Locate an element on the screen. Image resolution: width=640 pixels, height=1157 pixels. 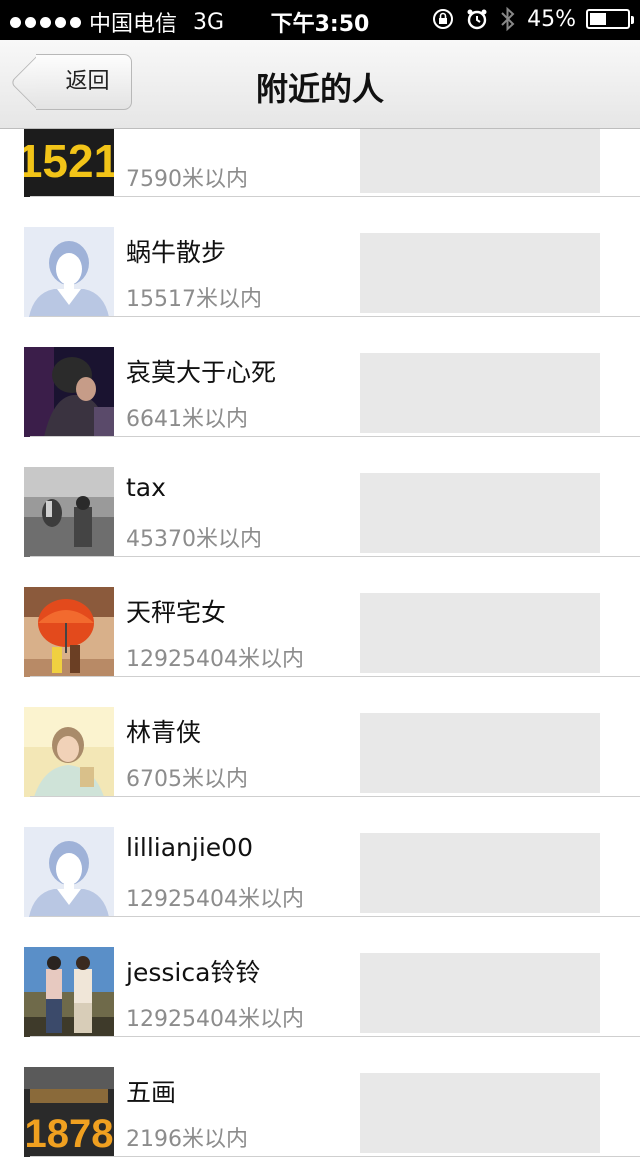
person-name: 哀莫大于心死 is located at coordinates (201, 372).